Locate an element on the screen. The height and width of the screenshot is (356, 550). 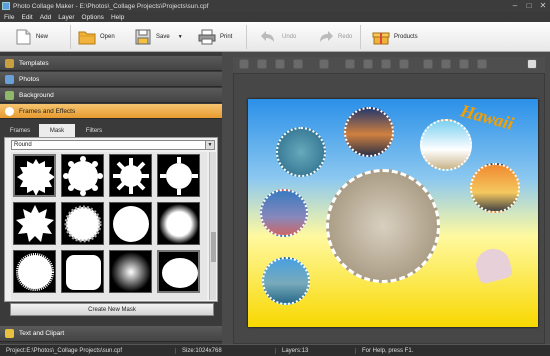
menu-help: Help is located at coordinates (117, 17).